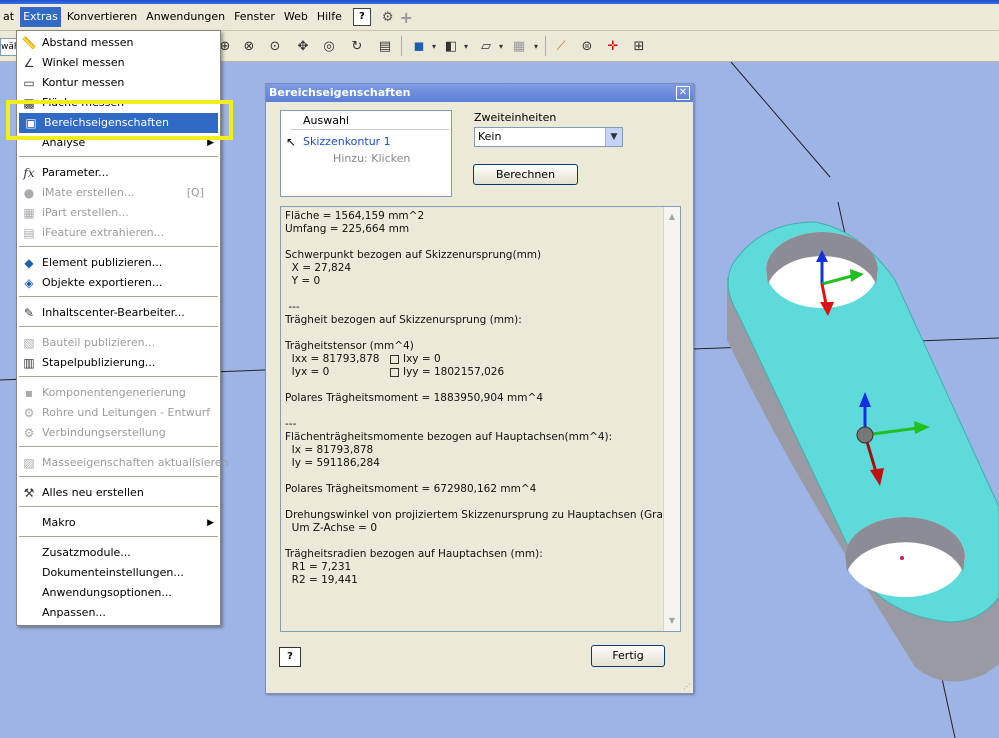 The image size is (999, 738). I want to click on menu-konvertieren: Konvertieren, so click(102, 17).